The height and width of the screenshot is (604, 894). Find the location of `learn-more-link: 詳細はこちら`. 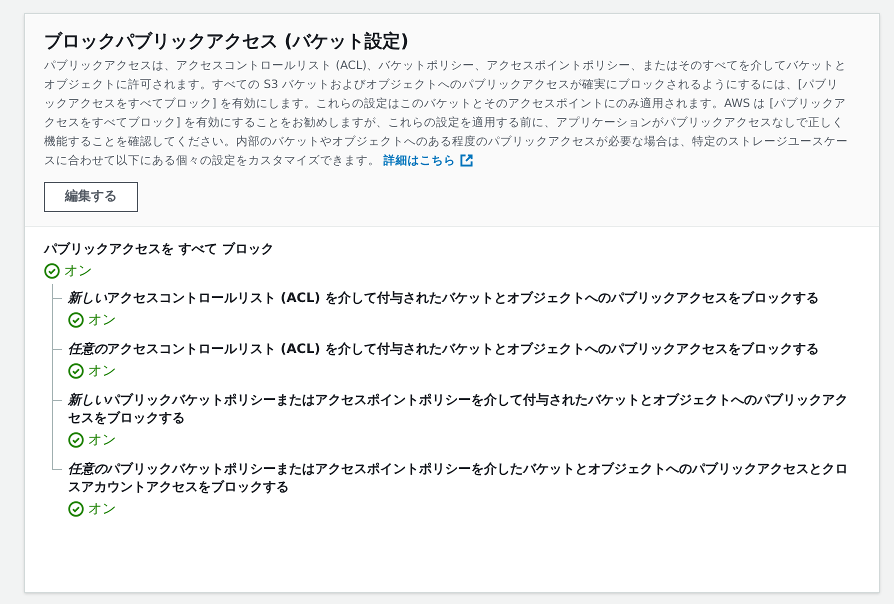

learn-more-link: 詳細はこちら is located at coordinates (428, 160).